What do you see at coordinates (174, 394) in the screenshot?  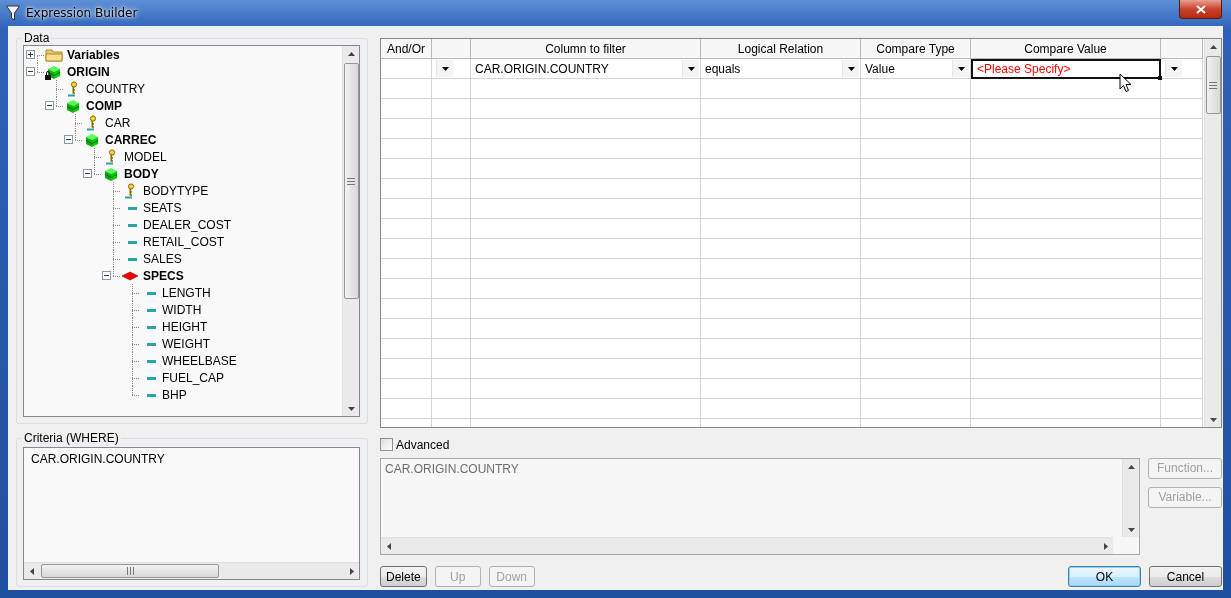 I see `tree-item: BHP` at bounding box center [174, 394].